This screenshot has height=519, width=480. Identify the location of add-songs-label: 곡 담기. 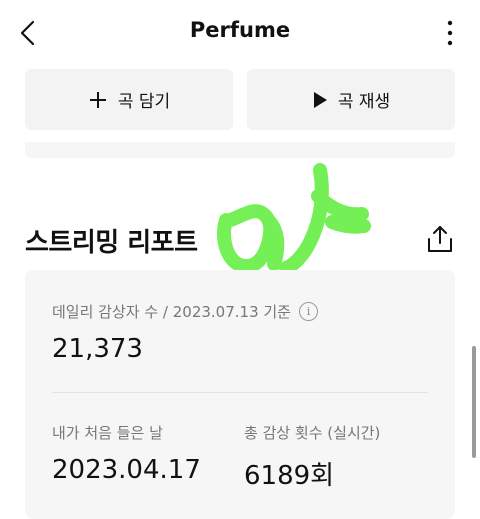
(144, 102).